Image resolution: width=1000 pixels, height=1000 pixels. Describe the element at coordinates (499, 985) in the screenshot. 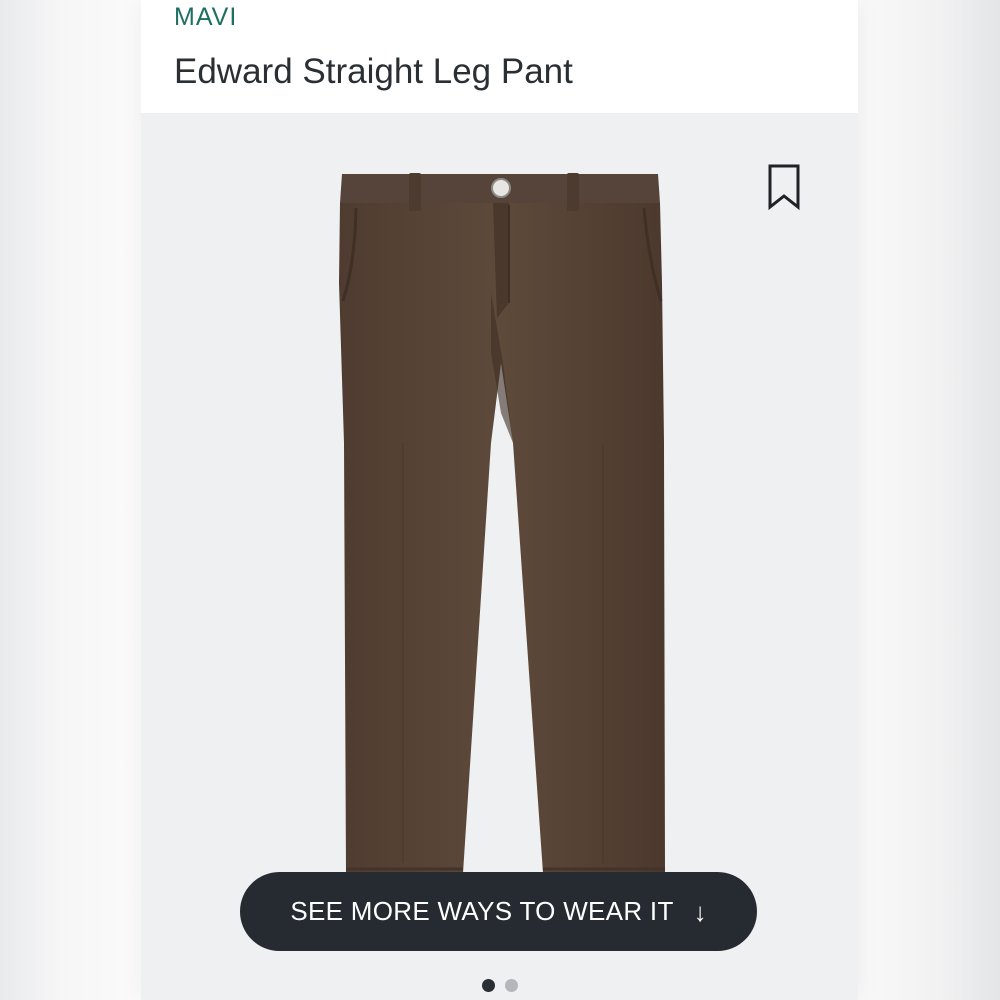

I see `carousel-pagination` at that location.